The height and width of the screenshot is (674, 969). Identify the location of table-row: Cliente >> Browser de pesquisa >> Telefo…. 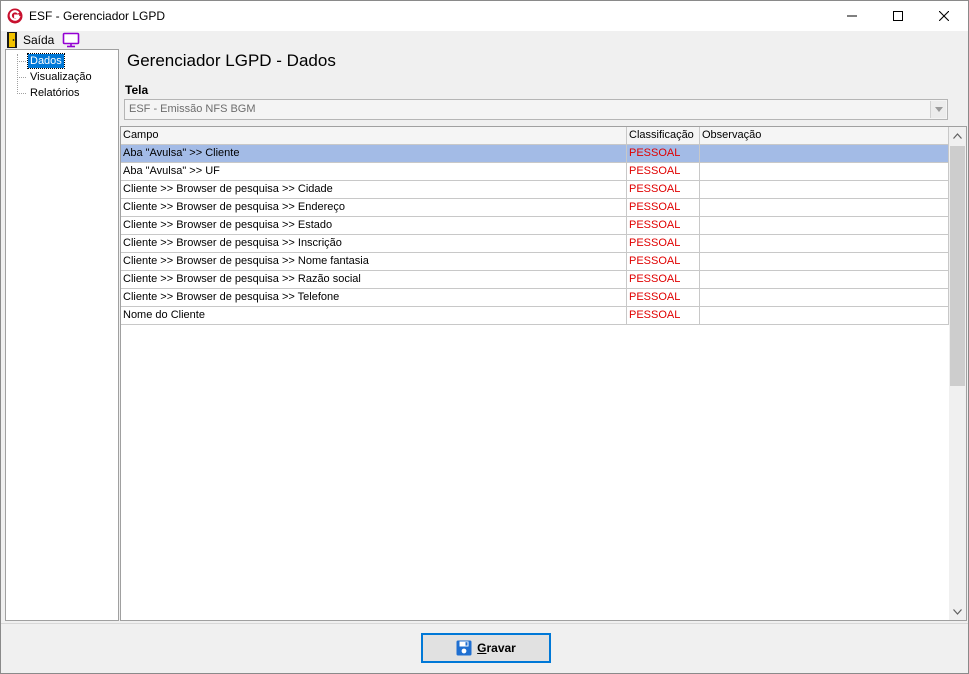
(535, 298).